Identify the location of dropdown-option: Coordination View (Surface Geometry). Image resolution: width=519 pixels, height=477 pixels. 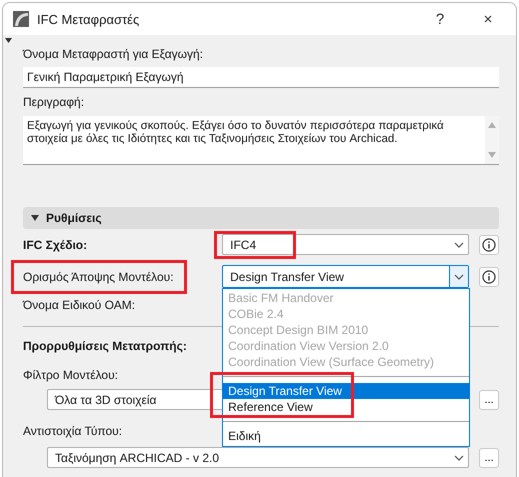
(346, 362).